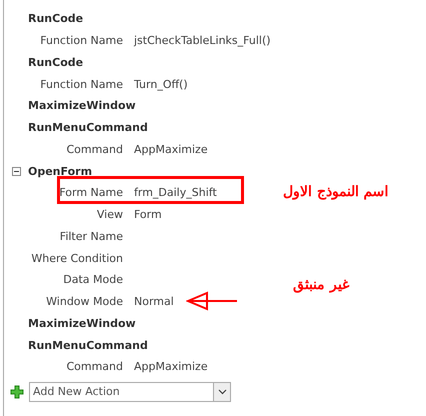  What do you see at coordinates (76, 258) in the screenshot?
I see `argument-label: Where Condition` at bounding box center [76, 258].